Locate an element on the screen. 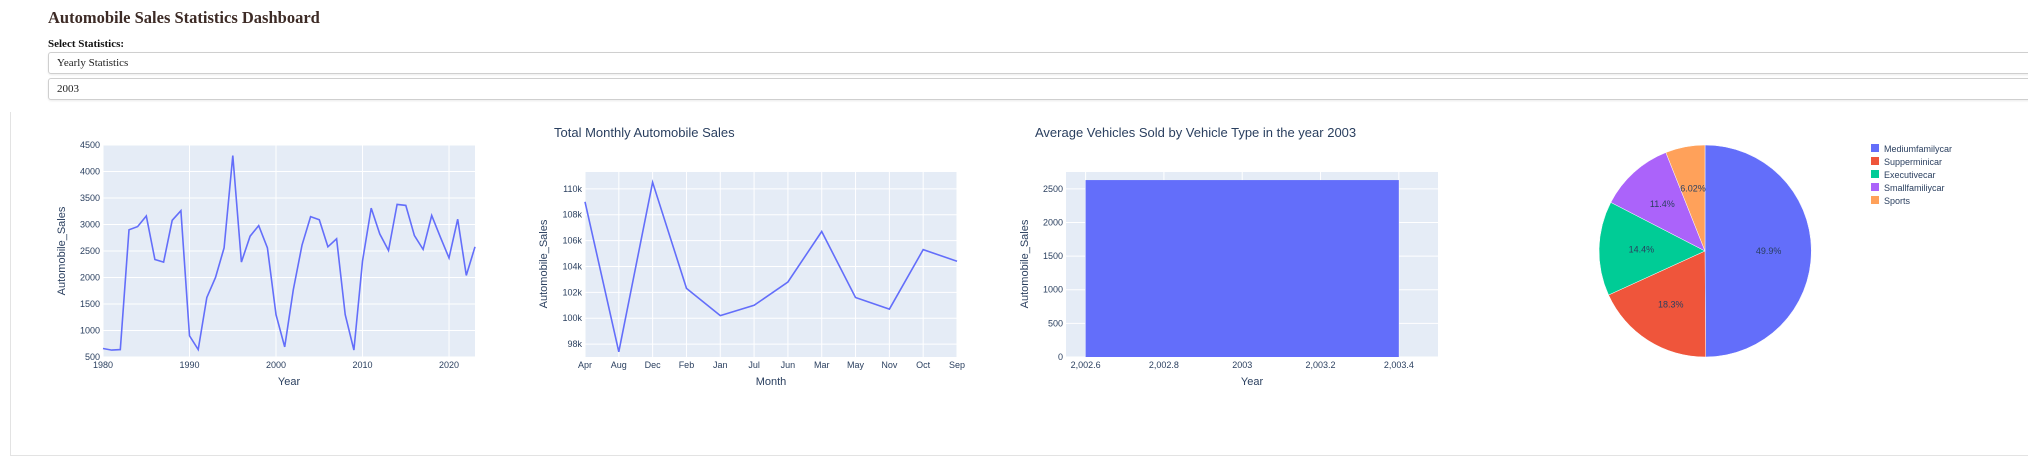 Image resolution: width=2028 pixels, height=475 pixels. x-tick-label: 1990 is located at coordinates (189, 365).